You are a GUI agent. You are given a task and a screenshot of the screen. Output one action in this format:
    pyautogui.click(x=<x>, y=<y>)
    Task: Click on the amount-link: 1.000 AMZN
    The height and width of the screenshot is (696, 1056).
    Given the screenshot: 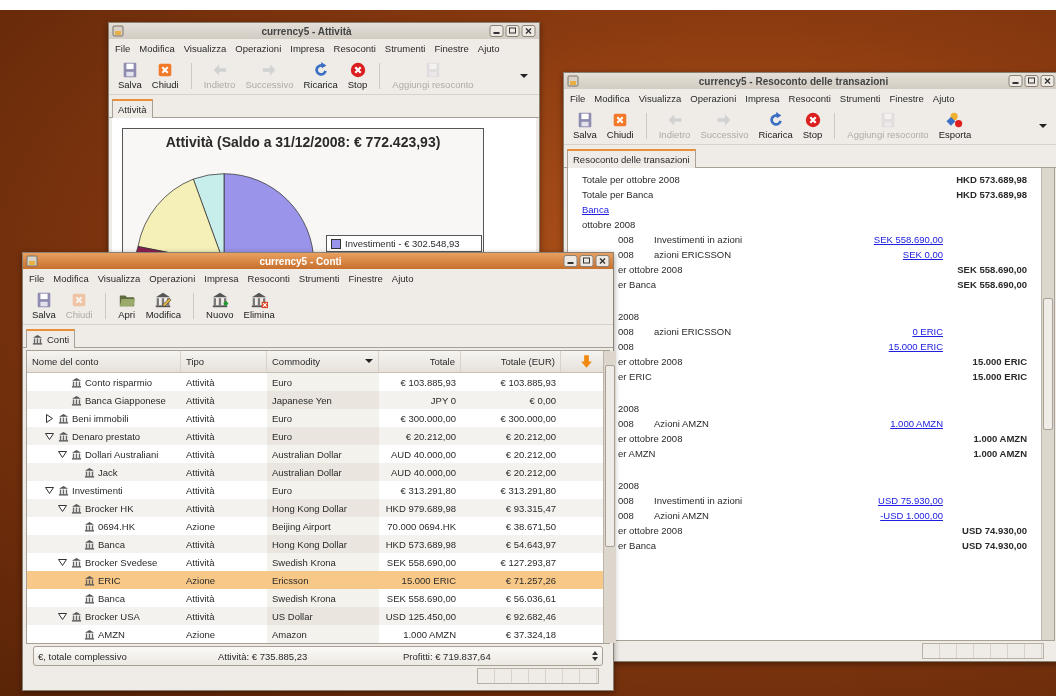 What is the action you would take?
    pyautogui.click(x=916, y=423)
    